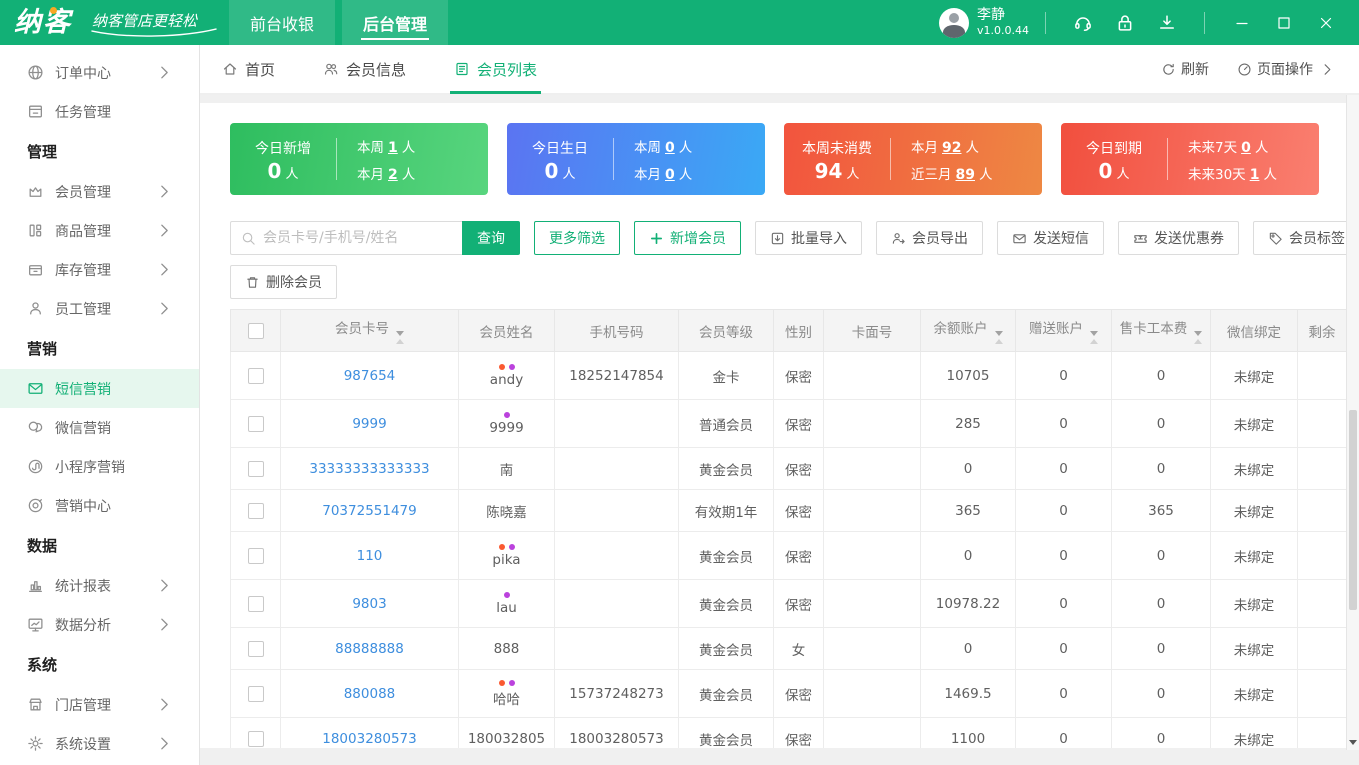 Image resolution: width=1359 pixels, height=765 pixels. I want to click on sidebar-item-staff-manage: 员工管理, so click(99, 308).